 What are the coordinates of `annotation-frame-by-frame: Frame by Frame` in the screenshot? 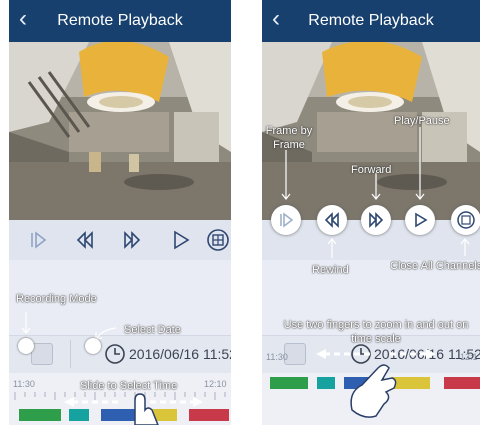 It's located at (289, 138).